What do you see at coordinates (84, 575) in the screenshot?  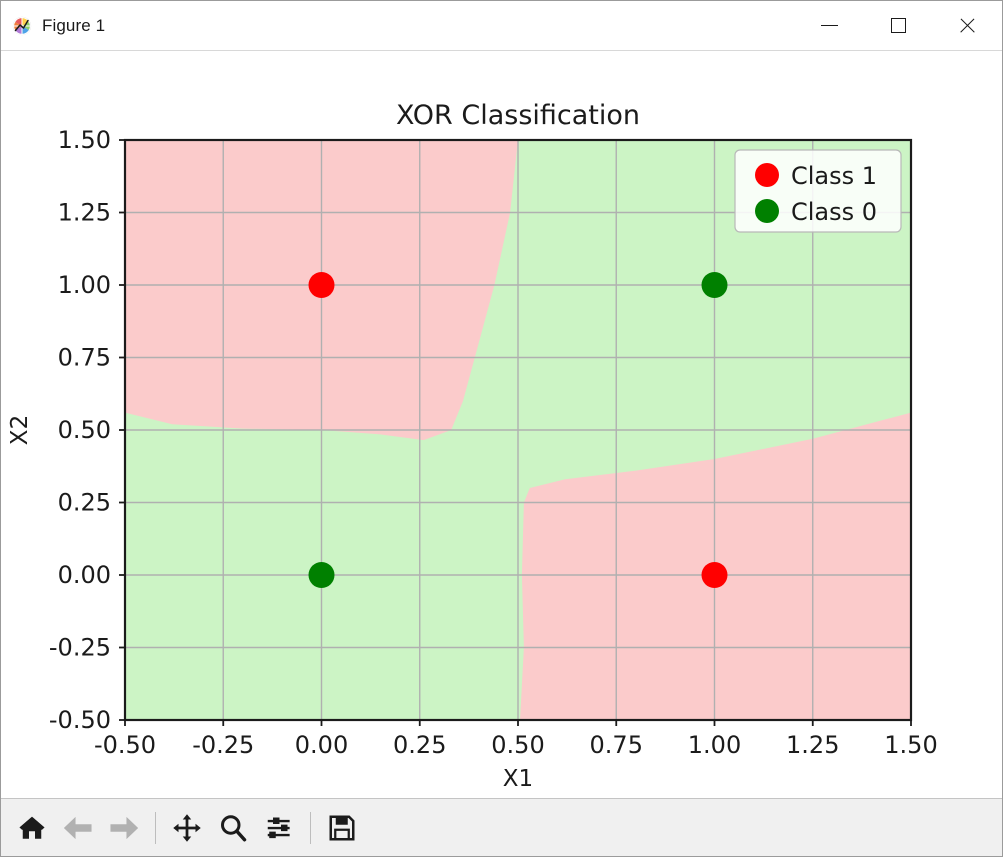 I see `y-tick-label: 0.00` at bounding box center [84, 575].